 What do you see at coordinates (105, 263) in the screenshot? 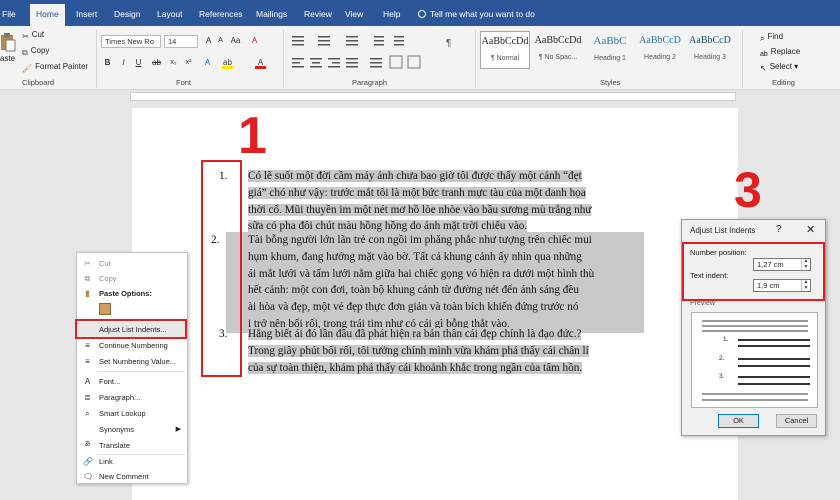
I see `menu-label: Cut` at bounding box center [105, 263].